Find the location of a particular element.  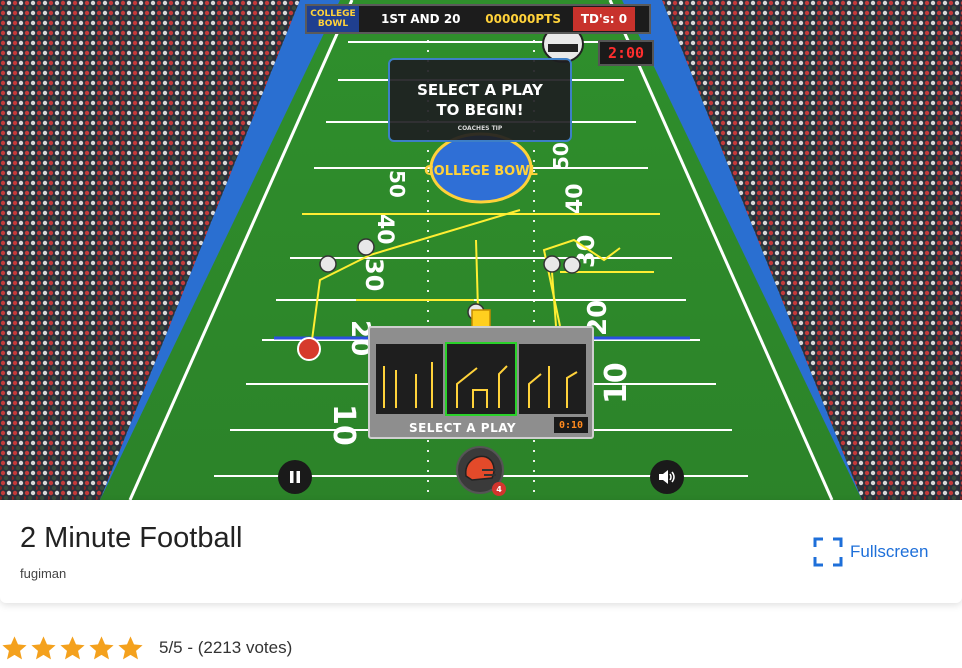

select-a-play-label: SELECT A PLAY is located at coordinates (462, 428).